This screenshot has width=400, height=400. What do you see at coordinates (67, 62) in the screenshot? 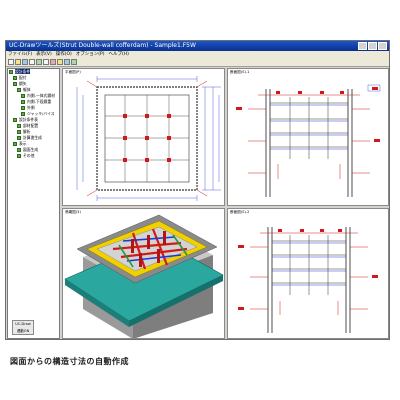
I see `export-icon` at bounding box center [67, 62].